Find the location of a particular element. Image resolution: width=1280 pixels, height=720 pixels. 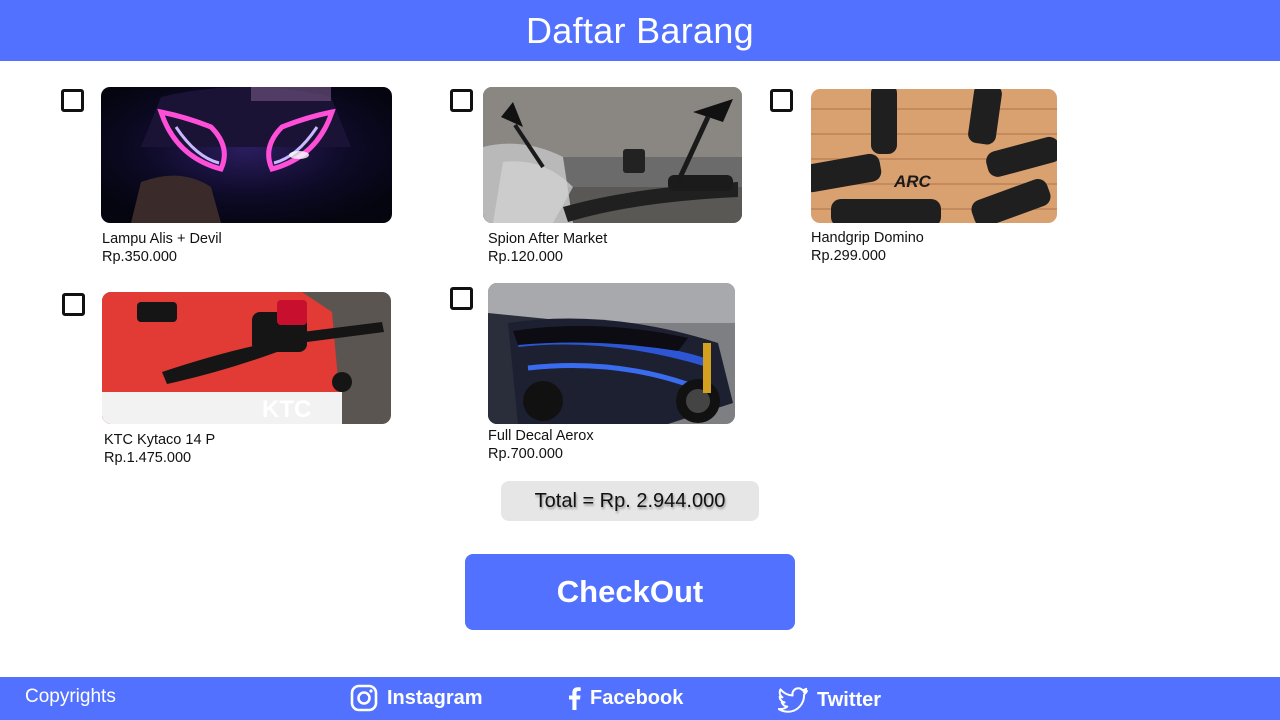

page-title: Daftar Barang is located at coordinates (640, 30).